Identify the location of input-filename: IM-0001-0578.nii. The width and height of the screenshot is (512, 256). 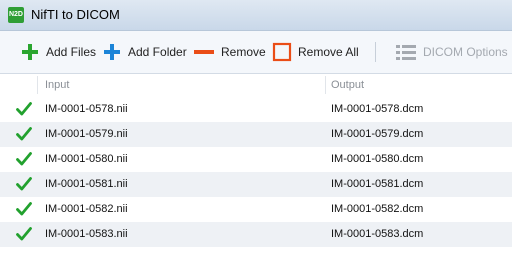
(86, 109).